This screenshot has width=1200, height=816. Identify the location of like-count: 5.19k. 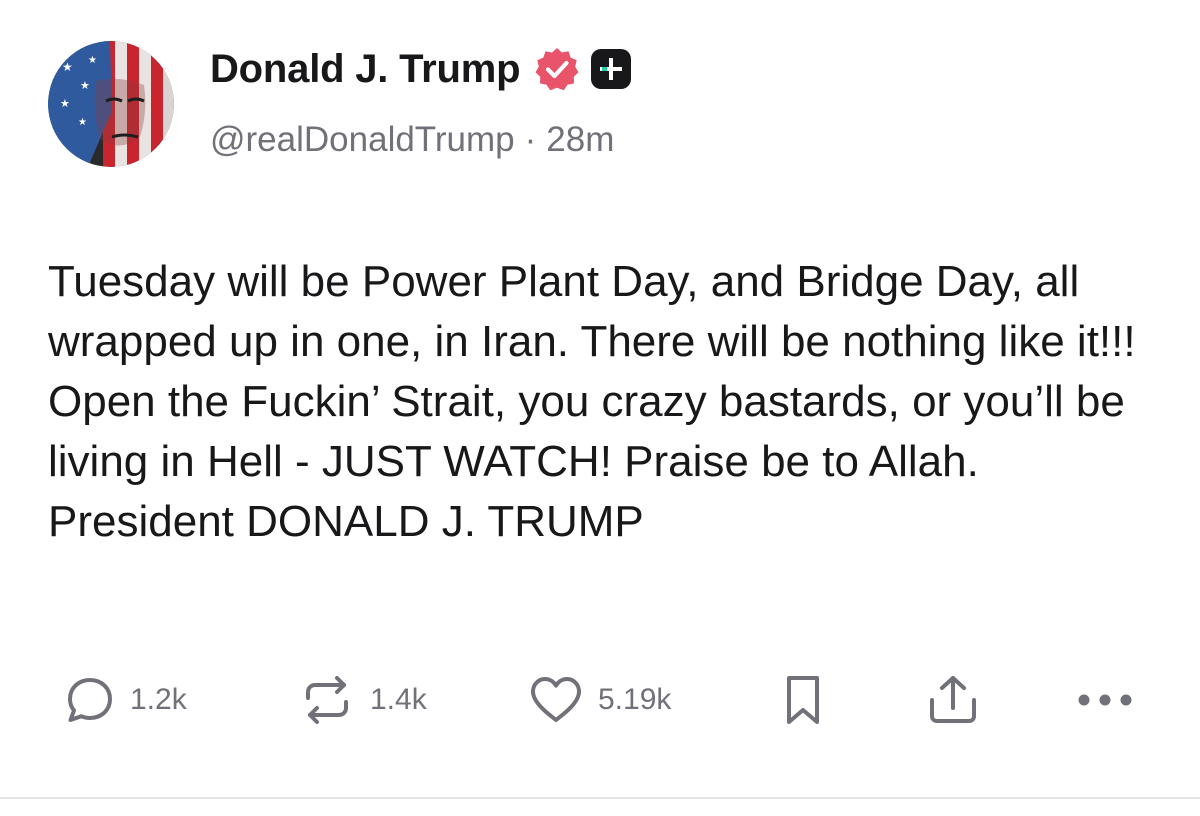
(635, 699).